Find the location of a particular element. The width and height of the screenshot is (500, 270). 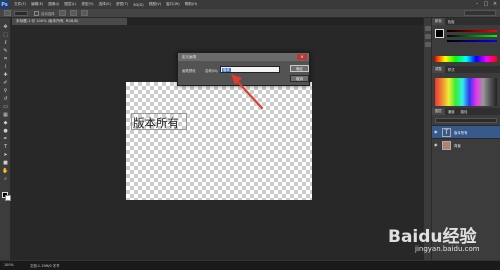

color-fg-preview is located at coordinates (439, 33).